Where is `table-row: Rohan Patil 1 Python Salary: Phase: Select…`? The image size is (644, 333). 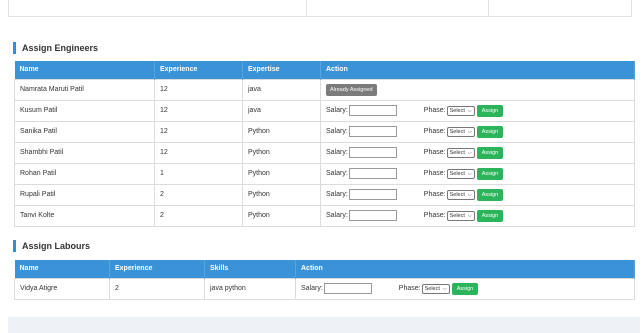
table-row: Rohan Patil 1 Python Salary: Phase: Select… is located at coordinates (324, 173).